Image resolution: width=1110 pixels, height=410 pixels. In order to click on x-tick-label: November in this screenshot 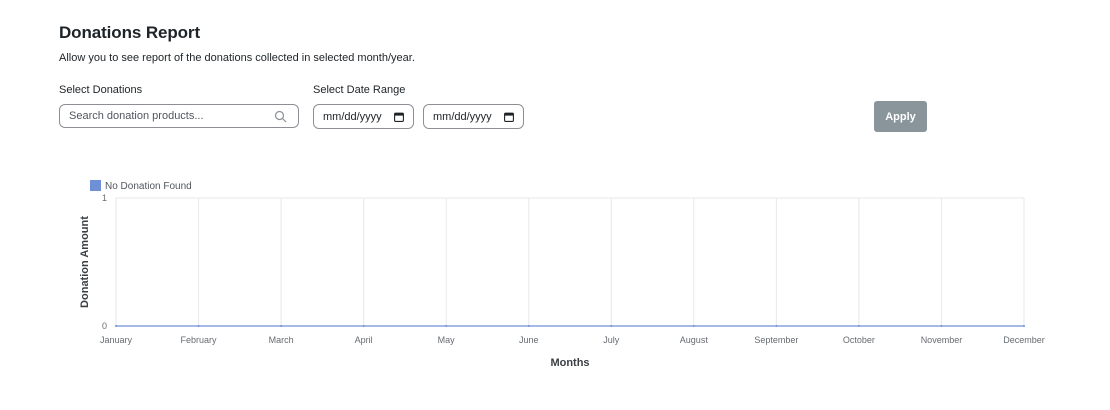, I will do `click(942, 340)`.